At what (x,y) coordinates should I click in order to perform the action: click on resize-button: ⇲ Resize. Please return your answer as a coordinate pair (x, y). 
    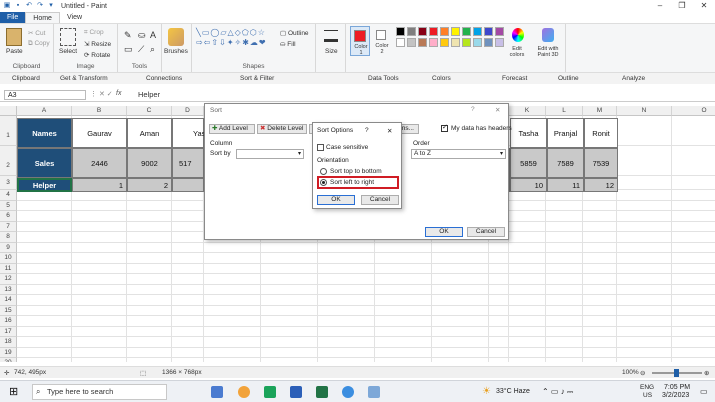
    Looking at the image, I should click on (97, 44).